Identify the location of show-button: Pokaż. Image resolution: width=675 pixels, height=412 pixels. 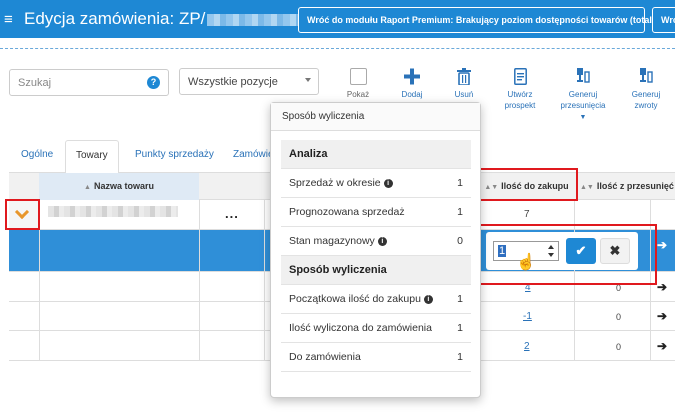
(358, 84).